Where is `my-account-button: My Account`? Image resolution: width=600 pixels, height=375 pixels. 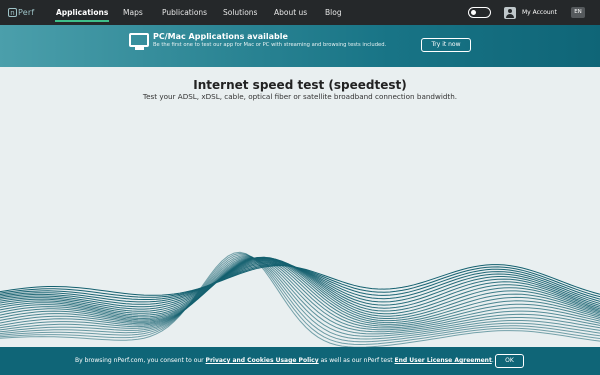
my-account-button: My Account is located at coordinates (530, 12).